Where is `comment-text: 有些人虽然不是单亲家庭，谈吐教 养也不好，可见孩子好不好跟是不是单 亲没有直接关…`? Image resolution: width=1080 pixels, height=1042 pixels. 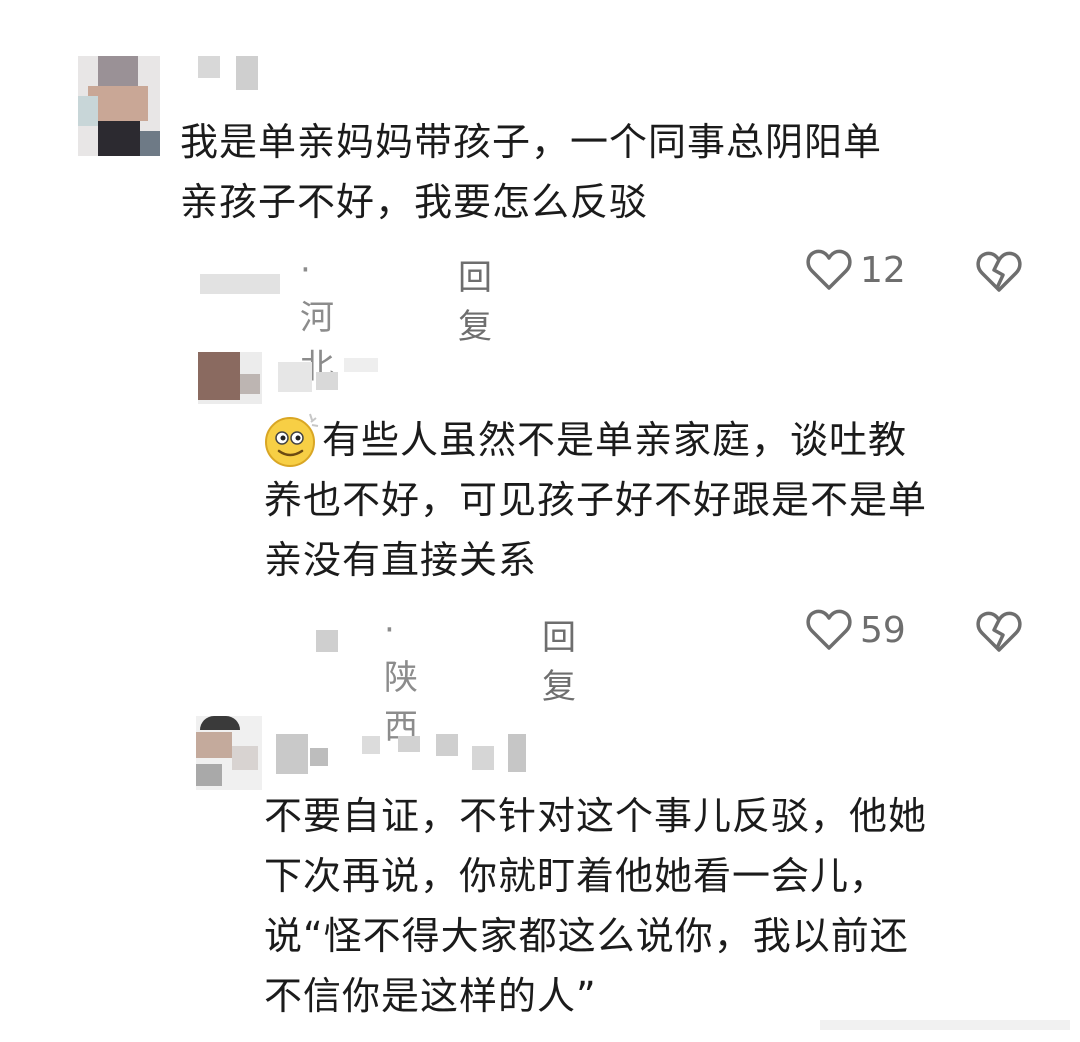
comment-text: 有些人虽然不是单亲家庭，谈吐教 养也不好，可见孩子好不好跟是不是单 亲没有直接关… is located at coordinates (596, 500).